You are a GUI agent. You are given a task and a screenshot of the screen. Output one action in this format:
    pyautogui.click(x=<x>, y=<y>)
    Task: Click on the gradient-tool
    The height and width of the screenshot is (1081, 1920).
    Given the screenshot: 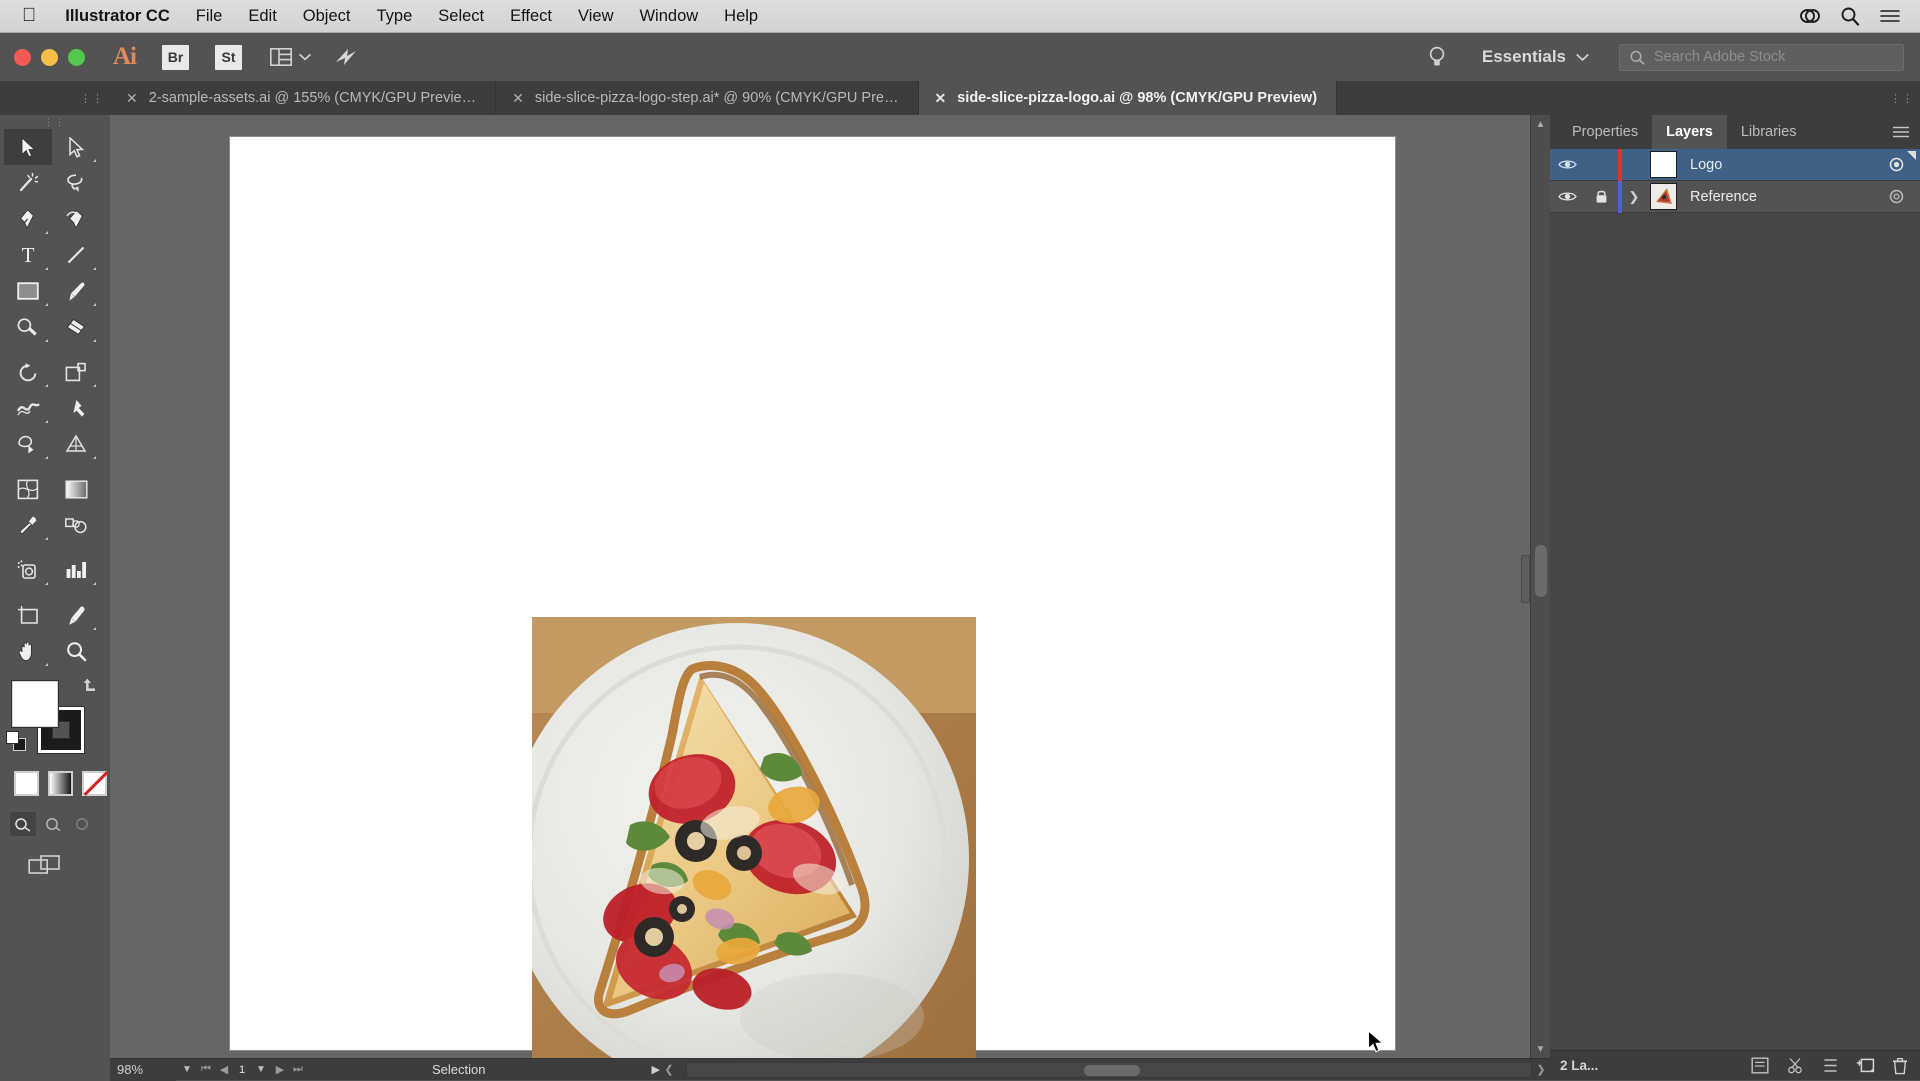 What is the action you would take?
    pyautogui.click(x=76, y=489)
    